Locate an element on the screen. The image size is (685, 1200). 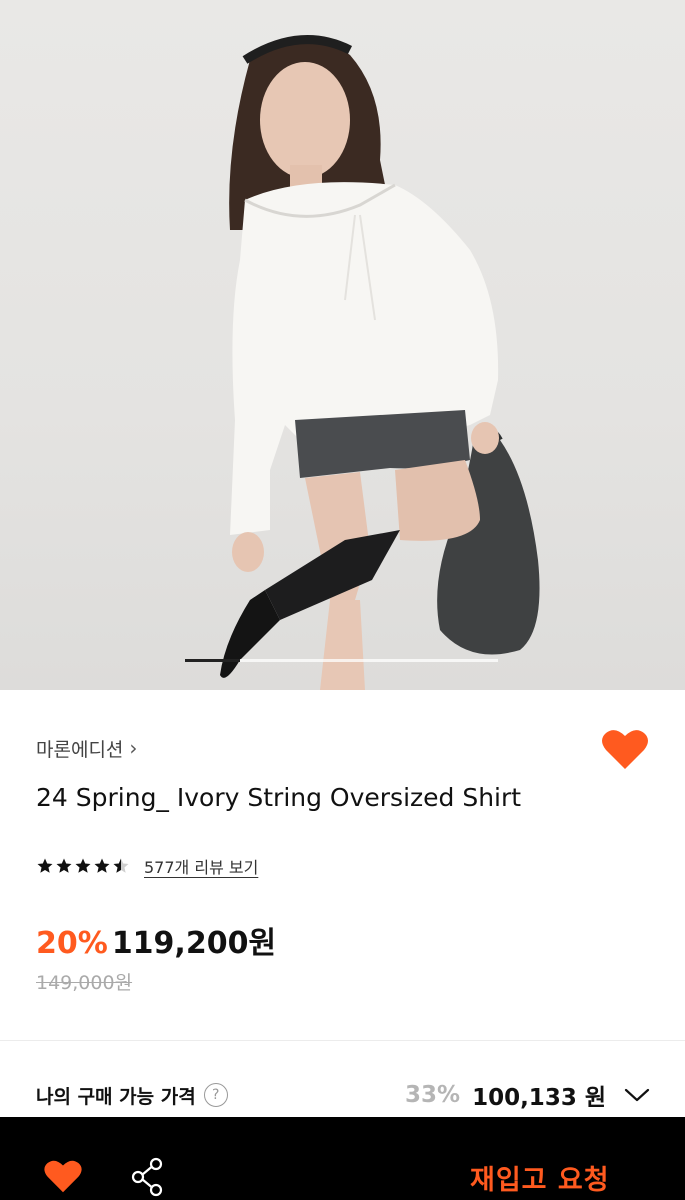
carousel-indicator-thumb is located at coordinates (212, 660).